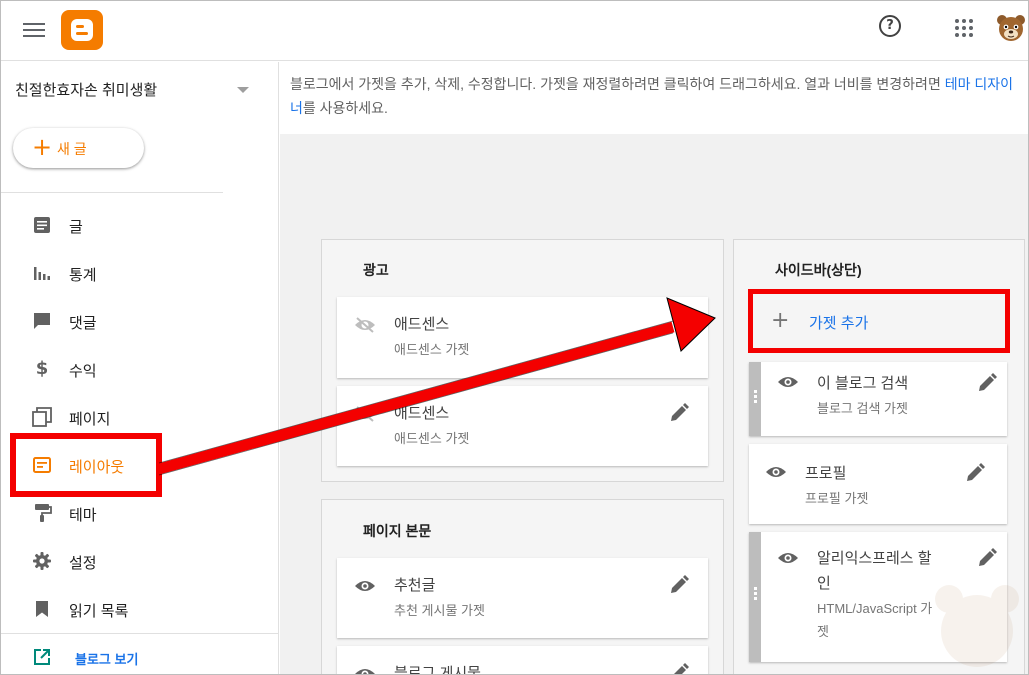 This screenshot has width=1029, height=675. I want to click on bear-watermark, so click(977, 626).